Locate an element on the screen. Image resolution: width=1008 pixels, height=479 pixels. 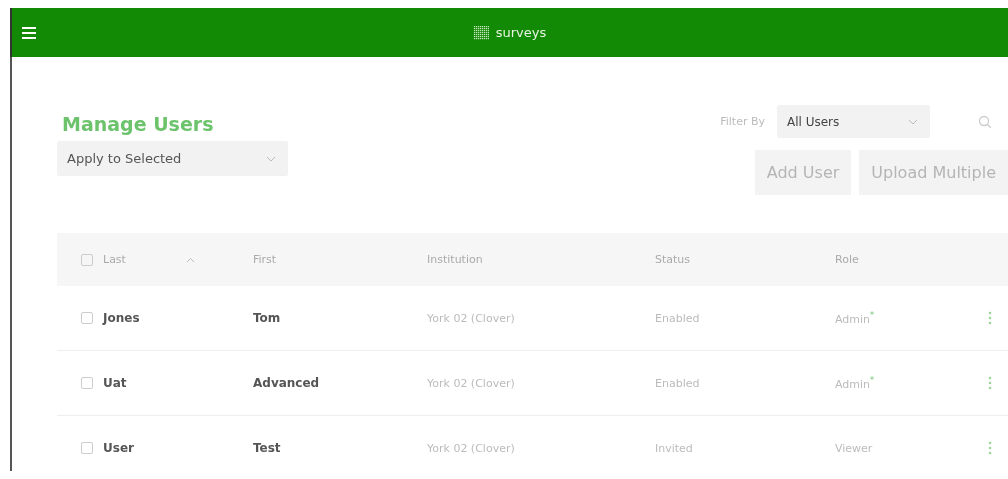
search-icon is located at coordinates (985, 121).